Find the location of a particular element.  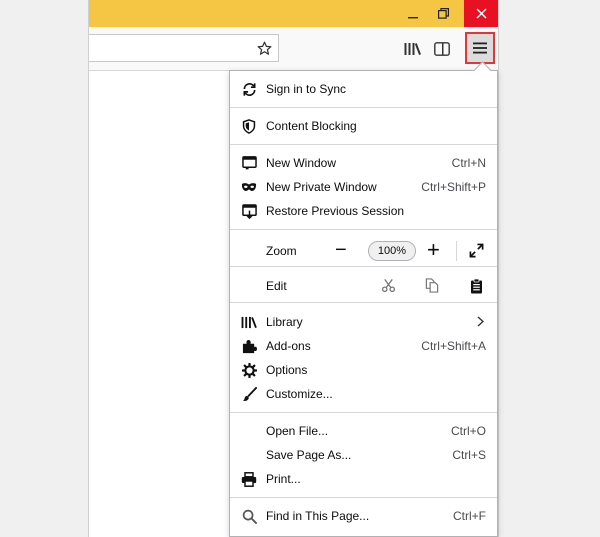

menu-item-new-private-window: New Private Window Ctrl+Shift+P is located at coordinates (363, 187).